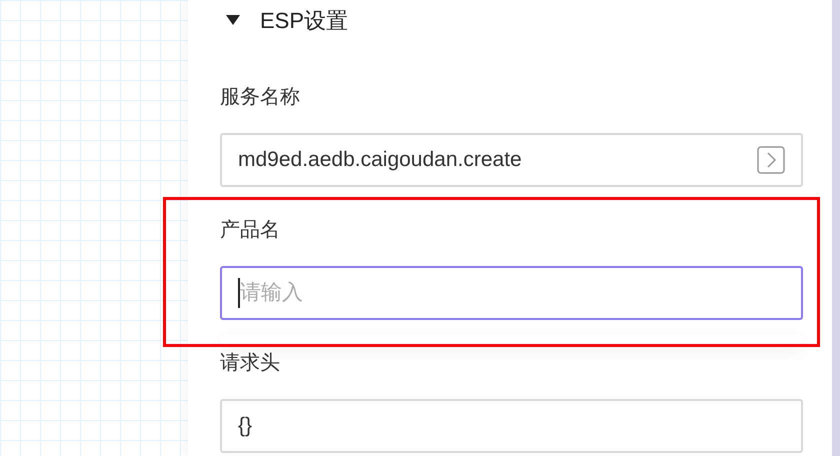 The height and width of the screenshot is (456, 840). What do you see at coordinates (233, 20) in the screenshot?
I see `caret-icon` at bounding box center [233, 20].